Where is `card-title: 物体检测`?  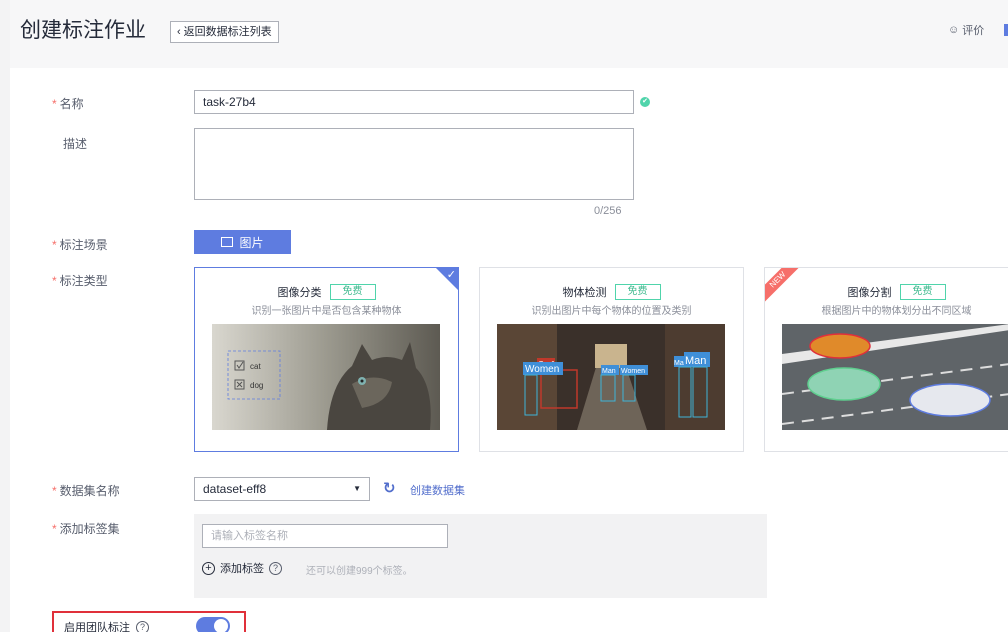 card-title: 物体检测 is located at coordinates (584, 293).